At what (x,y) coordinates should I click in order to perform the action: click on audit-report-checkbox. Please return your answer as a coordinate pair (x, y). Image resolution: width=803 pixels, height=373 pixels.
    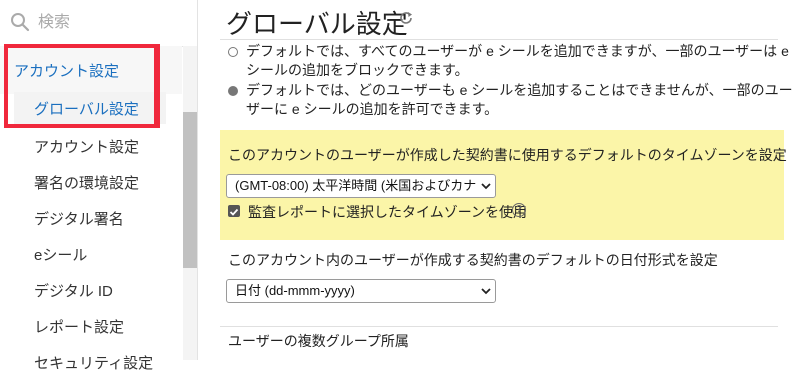
    Looking at the image, I should click on (234, 211).